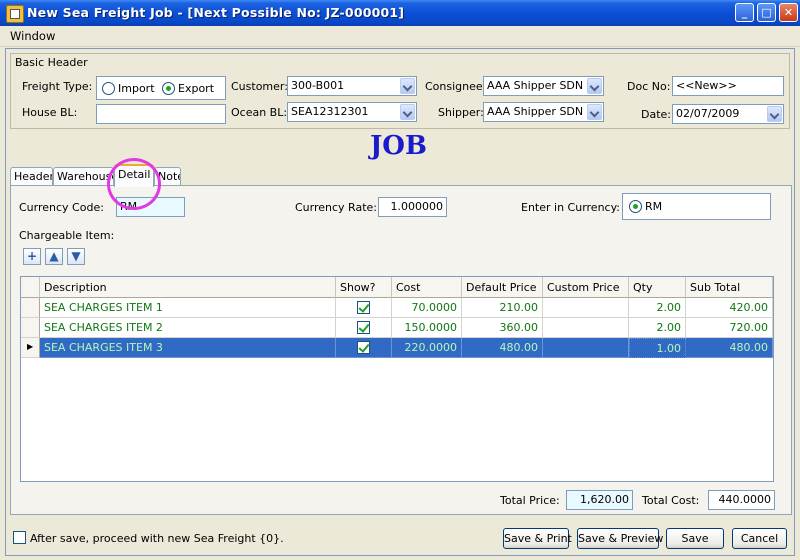 This screenshot has width=800, height=560. What do you see at coordinates (537, 538) in the screenshot?
I see `save-print-button: Save & Print` at bounding box center [537, 538].